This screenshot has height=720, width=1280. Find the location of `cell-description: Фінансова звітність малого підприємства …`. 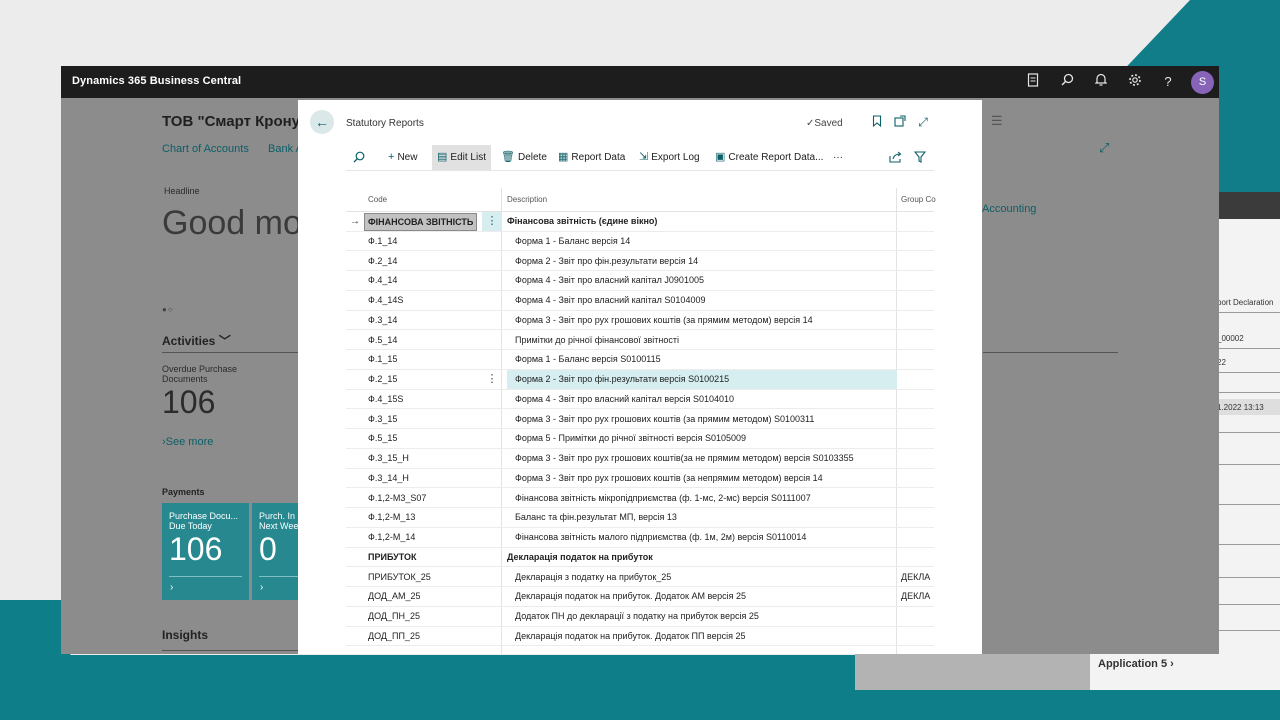

cell-description: Фінансова звітність малого підприємства … is located at coordinates (702, 537).